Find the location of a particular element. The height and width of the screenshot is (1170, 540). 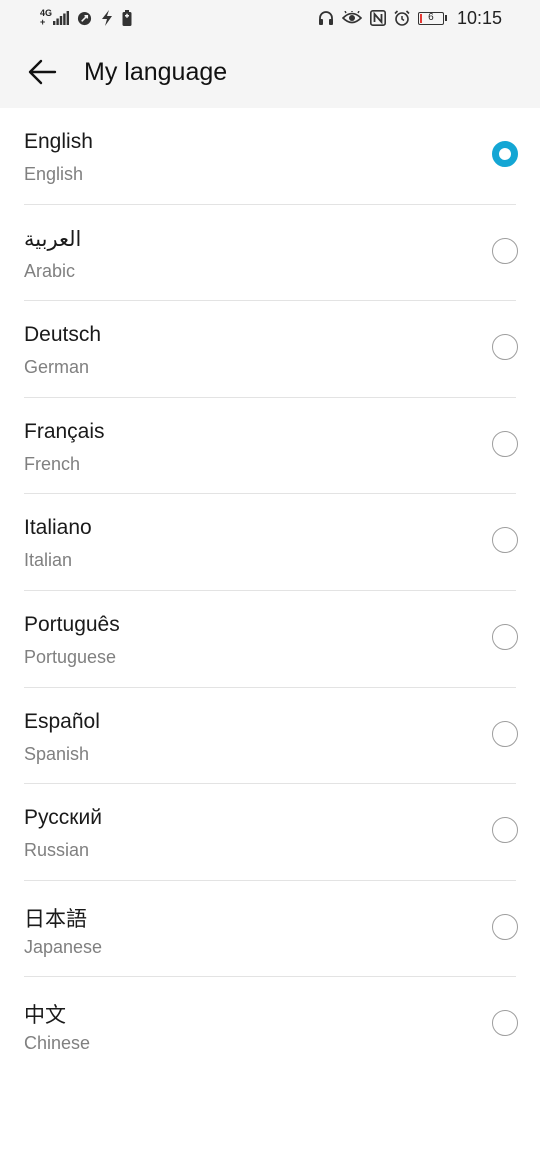

clock: 10:15 is located at coordinates (479, 17).